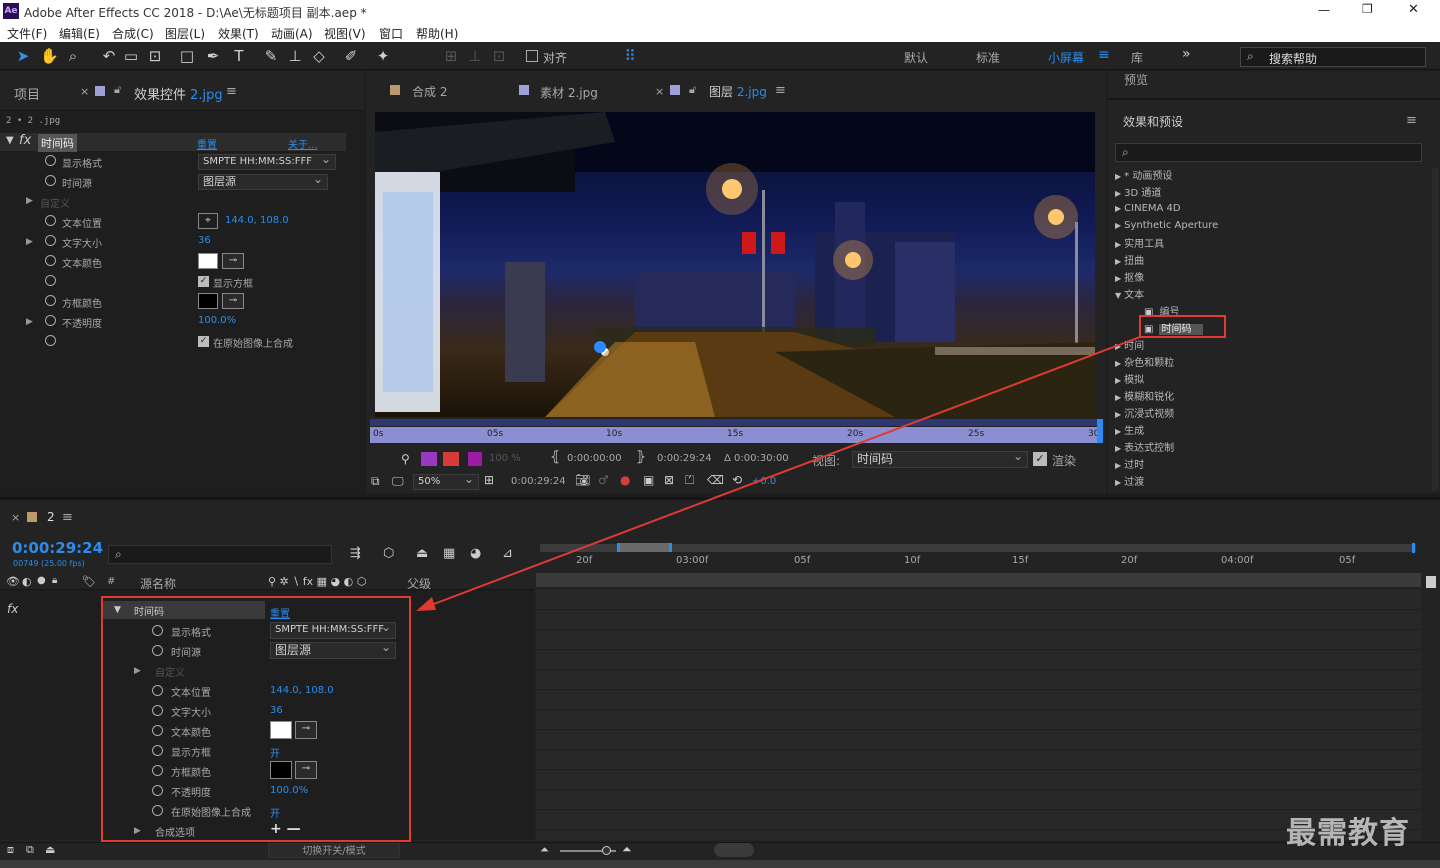 The height and width of the screenshot is (868, 1440). I want to click on timeline-horizontal-scroll, so click(734, 850).